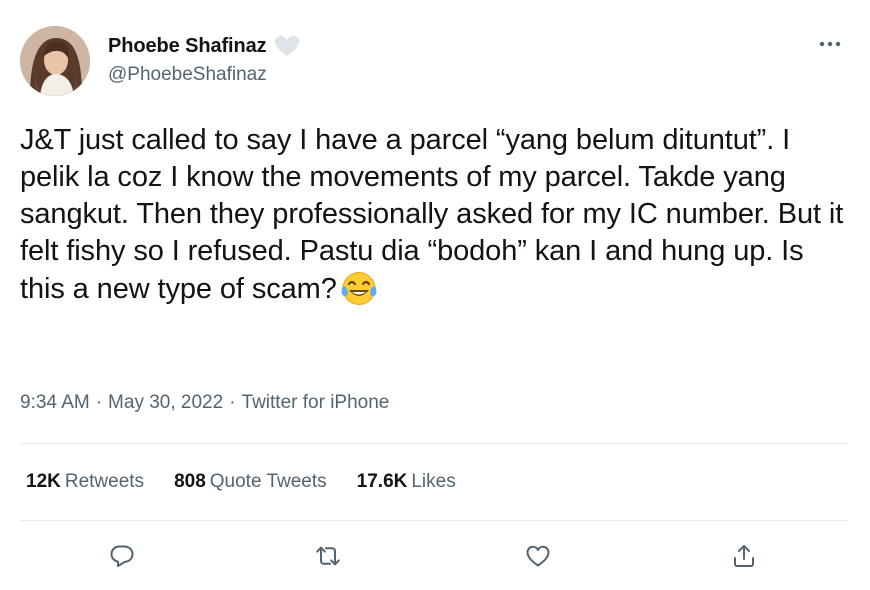 This screenshot has height=590, width=870. What do you see at coordinates (204, 75) in the screenshot?
I see `handle: @PhoebeShafinaz` at bounding box center [204, 75].